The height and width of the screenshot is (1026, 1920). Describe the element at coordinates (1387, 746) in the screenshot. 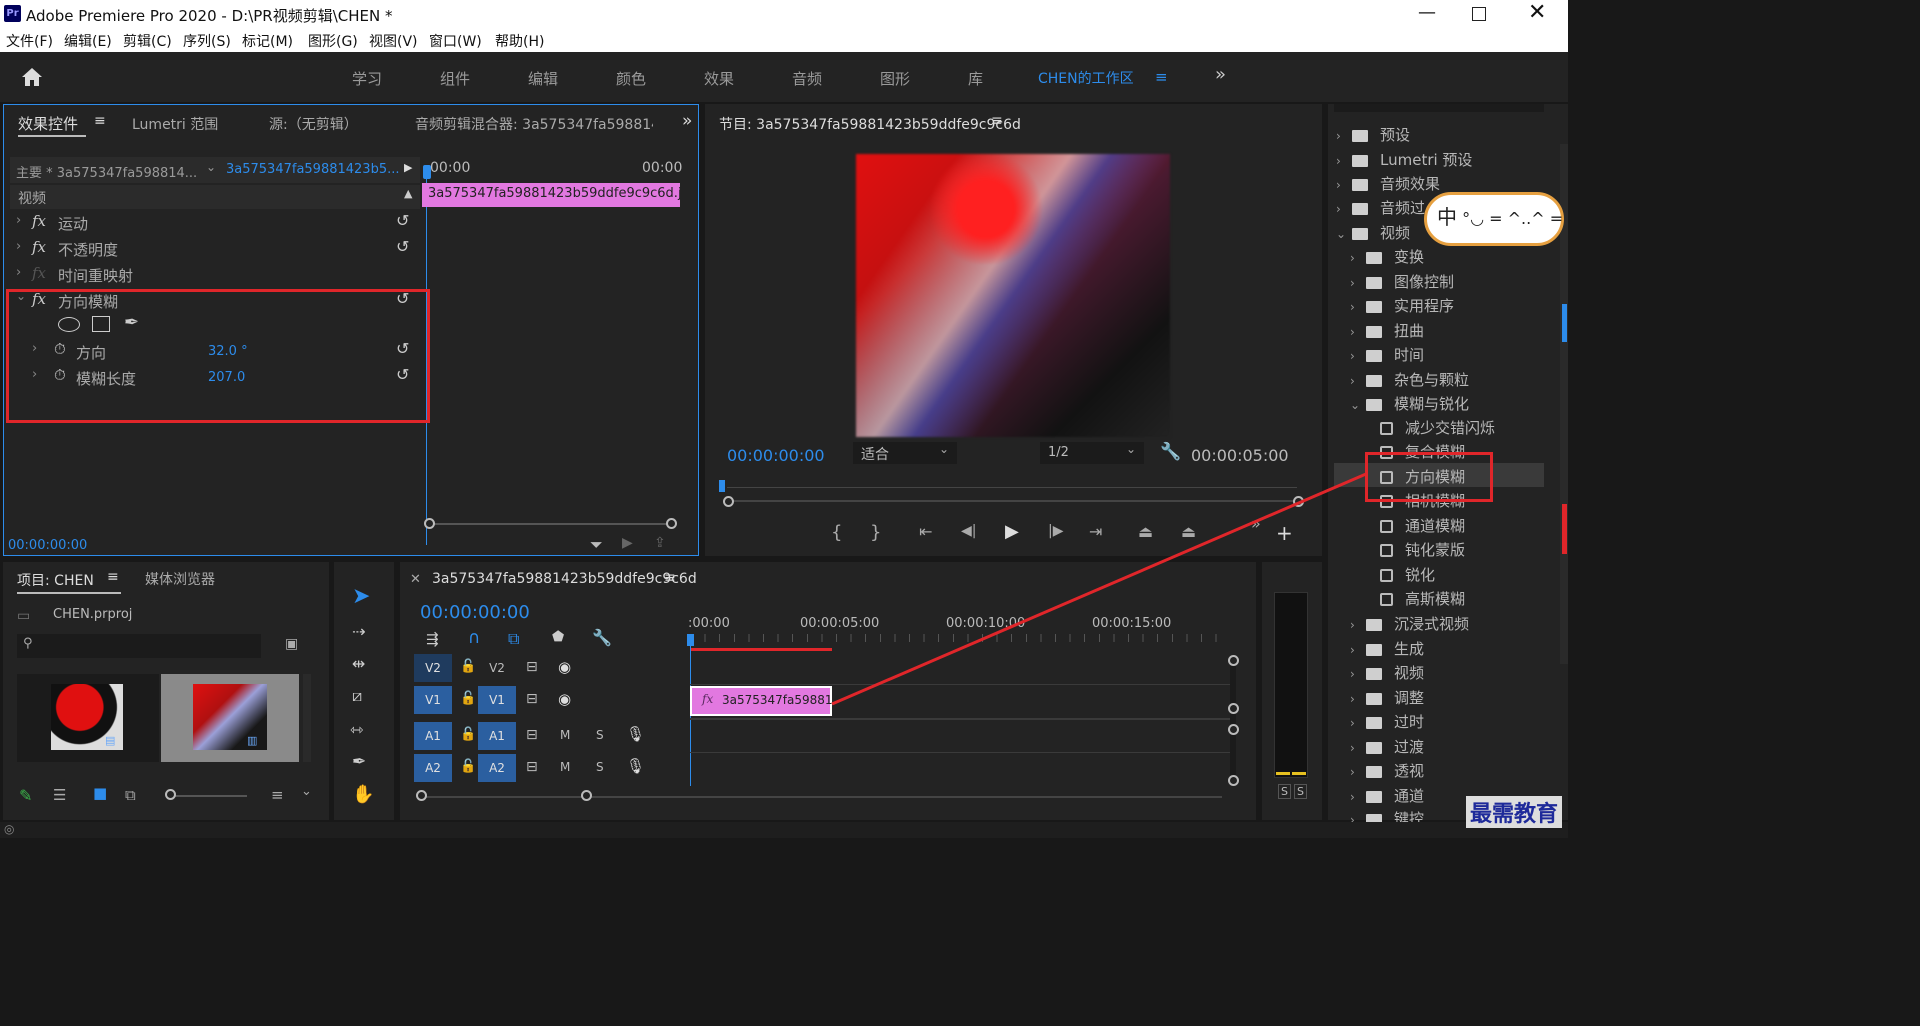

I see `effects-tree-item: › 过渡` at that location.